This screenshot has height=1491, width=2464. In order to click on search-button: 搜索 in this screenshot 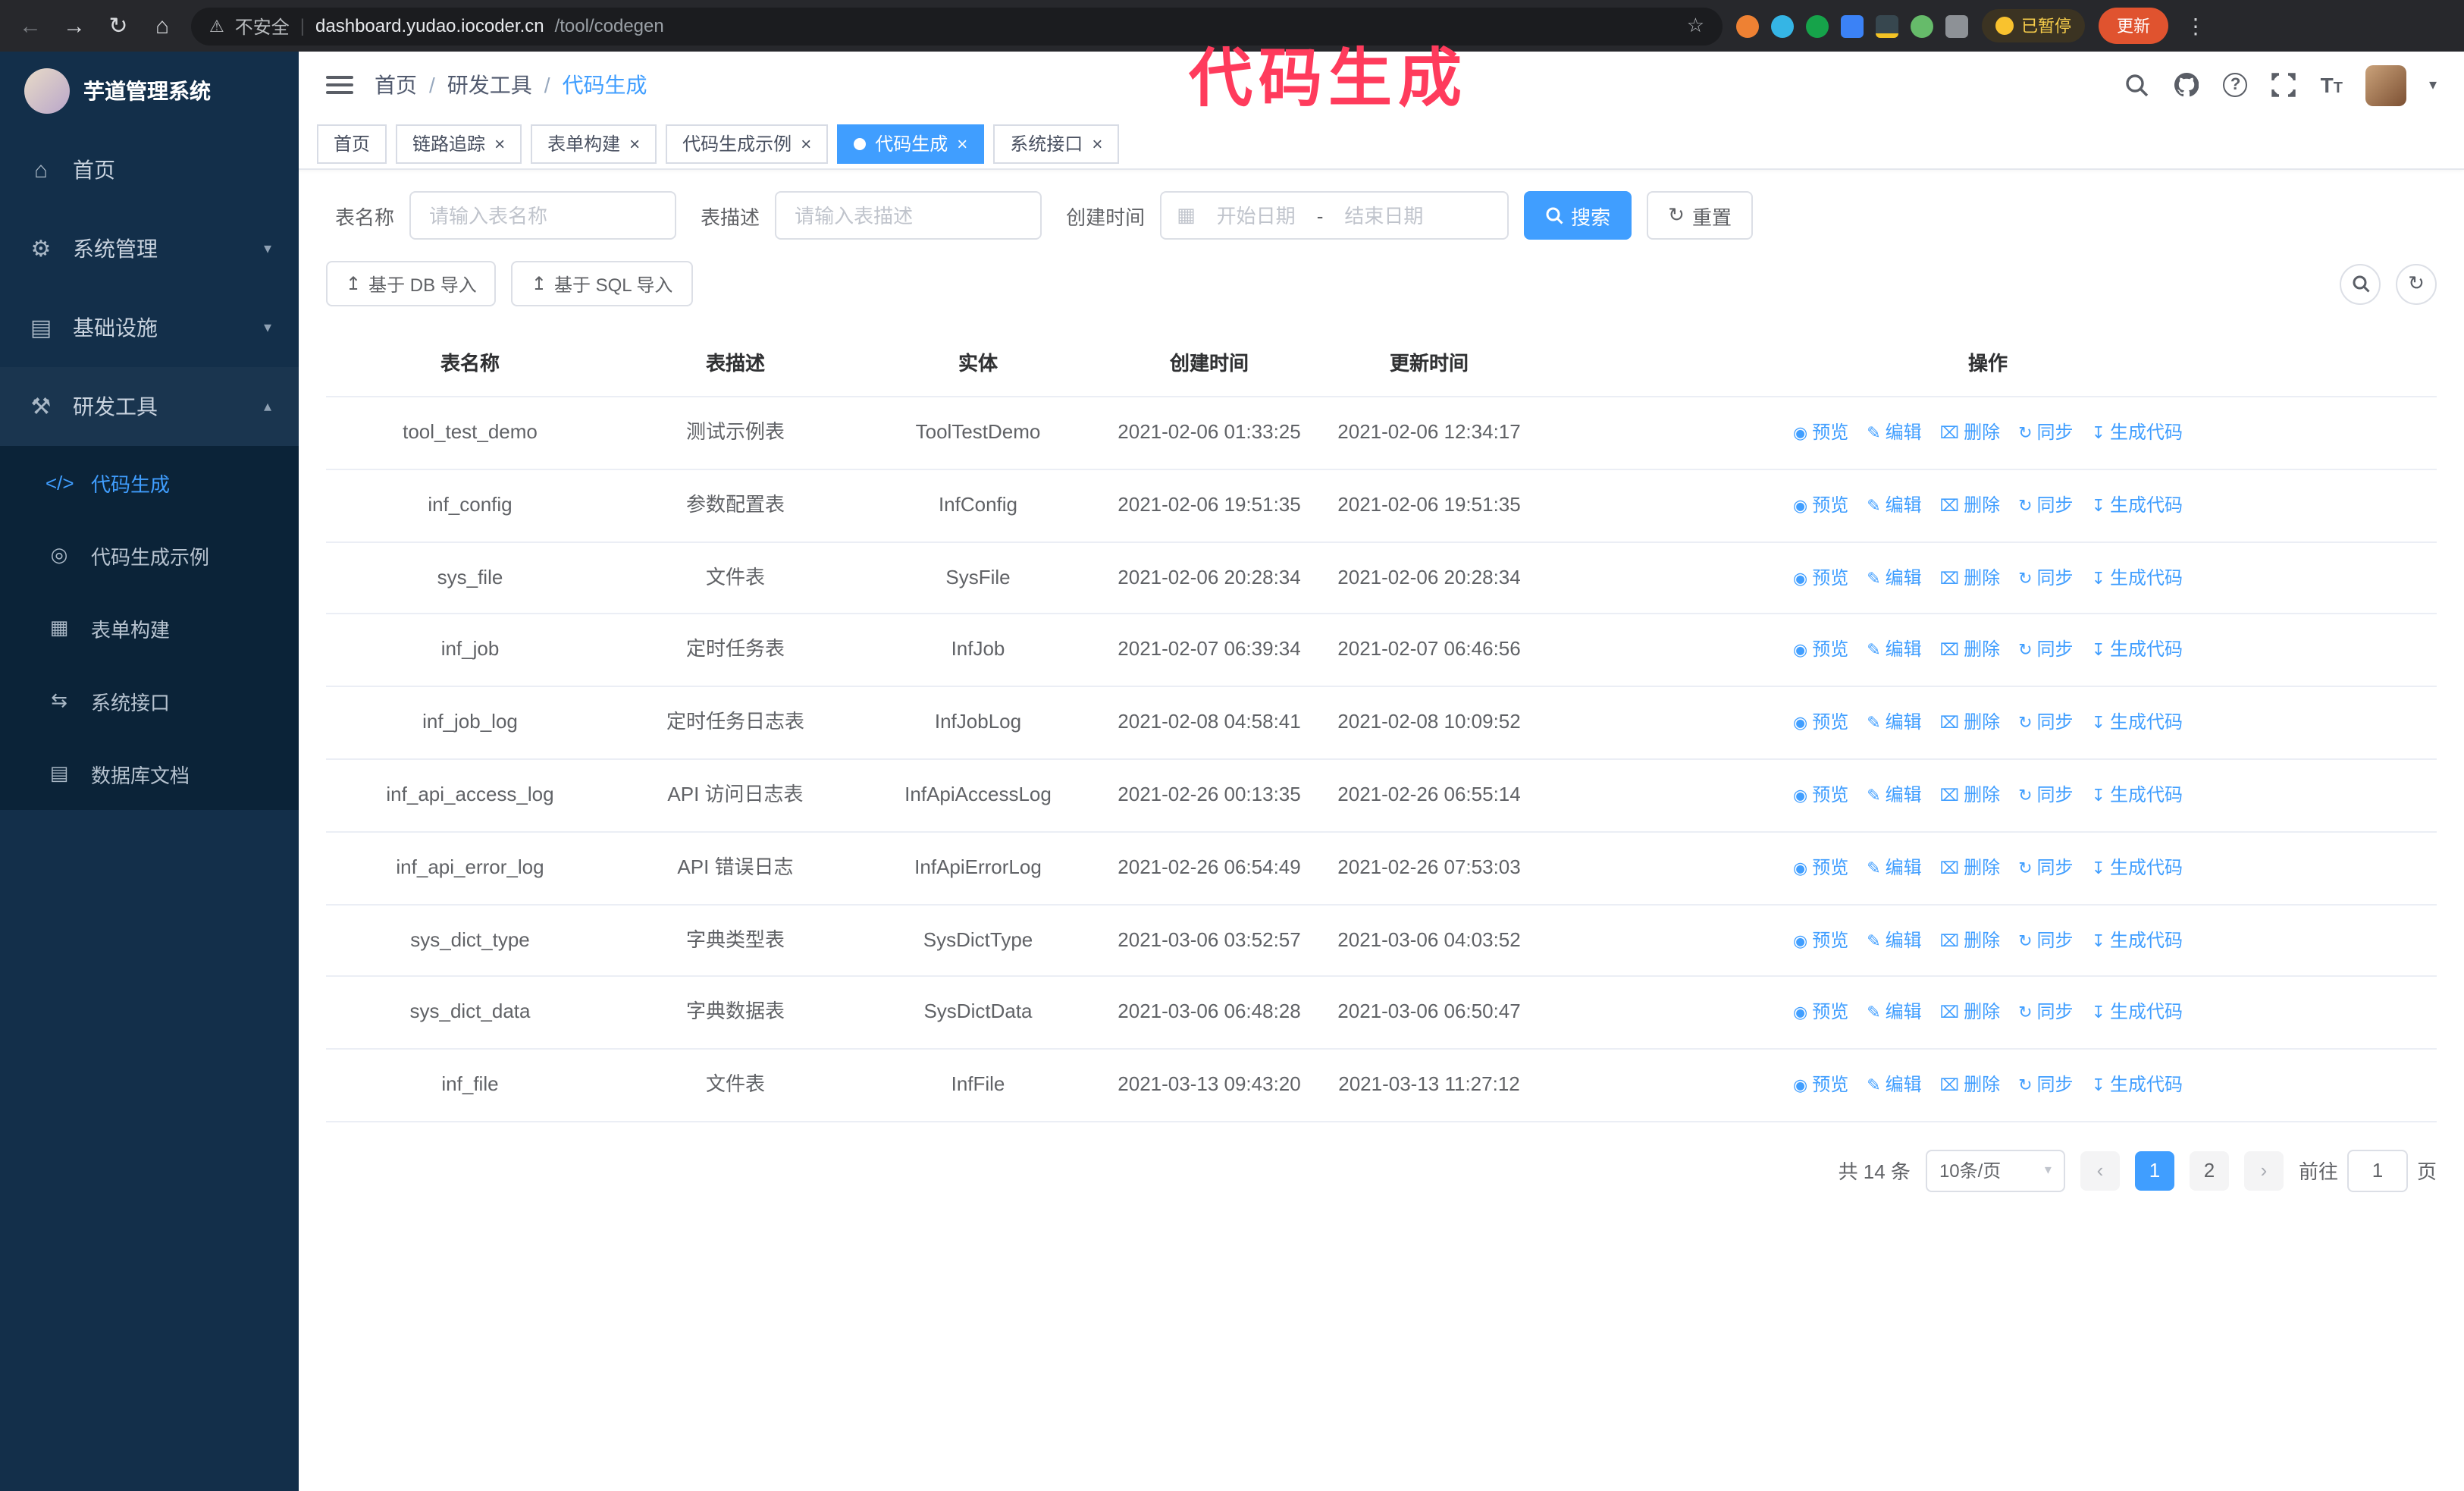, I will do `click(1578, 215)`.